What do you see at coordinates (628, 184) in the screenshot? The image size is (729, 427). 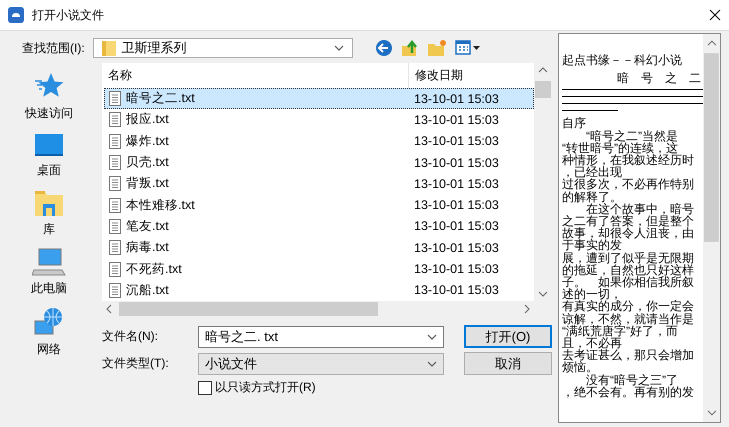 I see `preview-text-line: 过很多次，不必再作特别` at bounding box center [628, 184].